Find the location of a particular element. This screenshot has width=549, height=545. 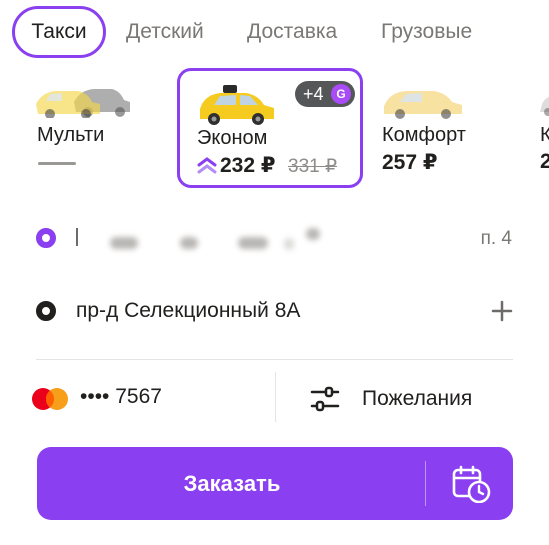

tariff-old-price: 331 ₽ is located at coordinates (313, 166).